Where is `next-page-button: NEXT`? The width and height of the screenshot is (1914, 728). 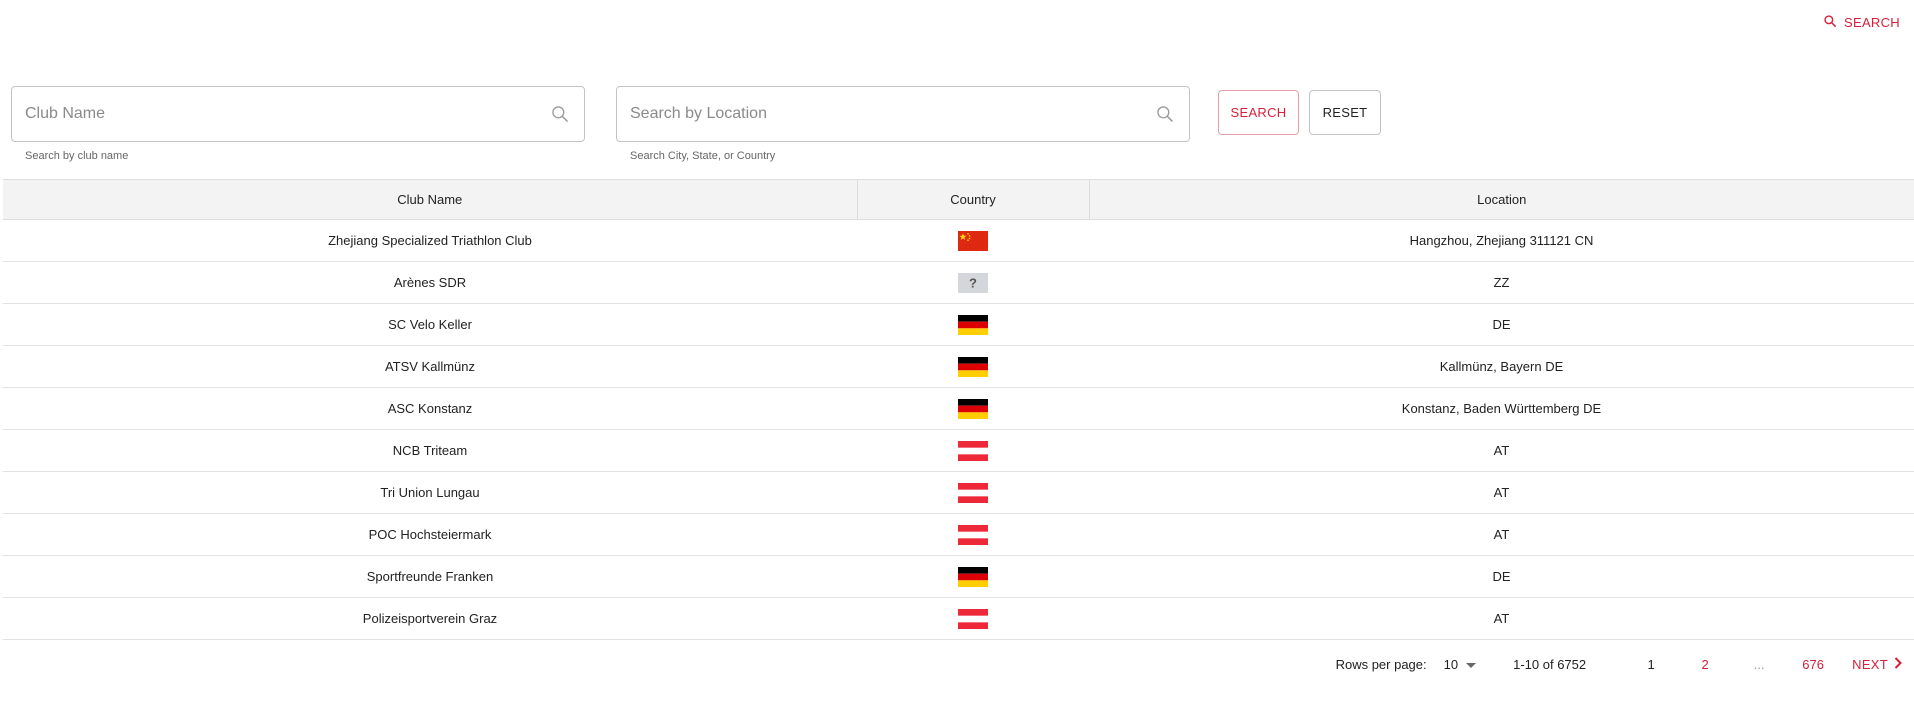
next-page-button: NEXT is located at coordinates (1877, 664).